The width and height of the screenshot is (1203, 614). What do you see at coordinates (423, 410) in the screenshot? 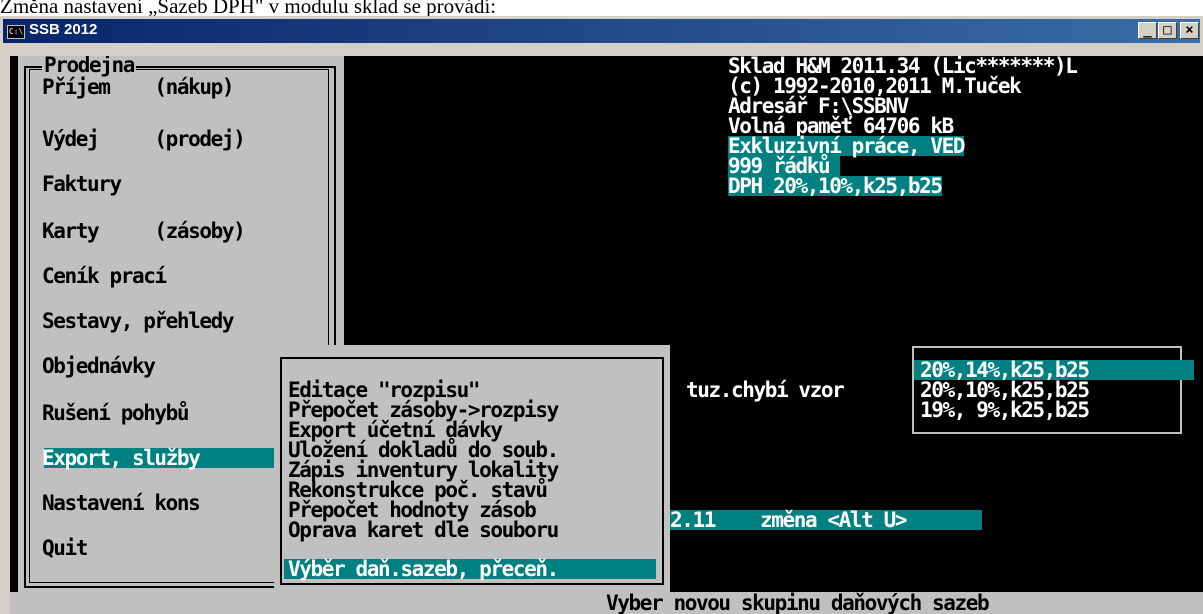
I see `submenu-item-prepocet-zasoby: Přepočet zásoby->rozpisy` at bounding box center [423, 410].